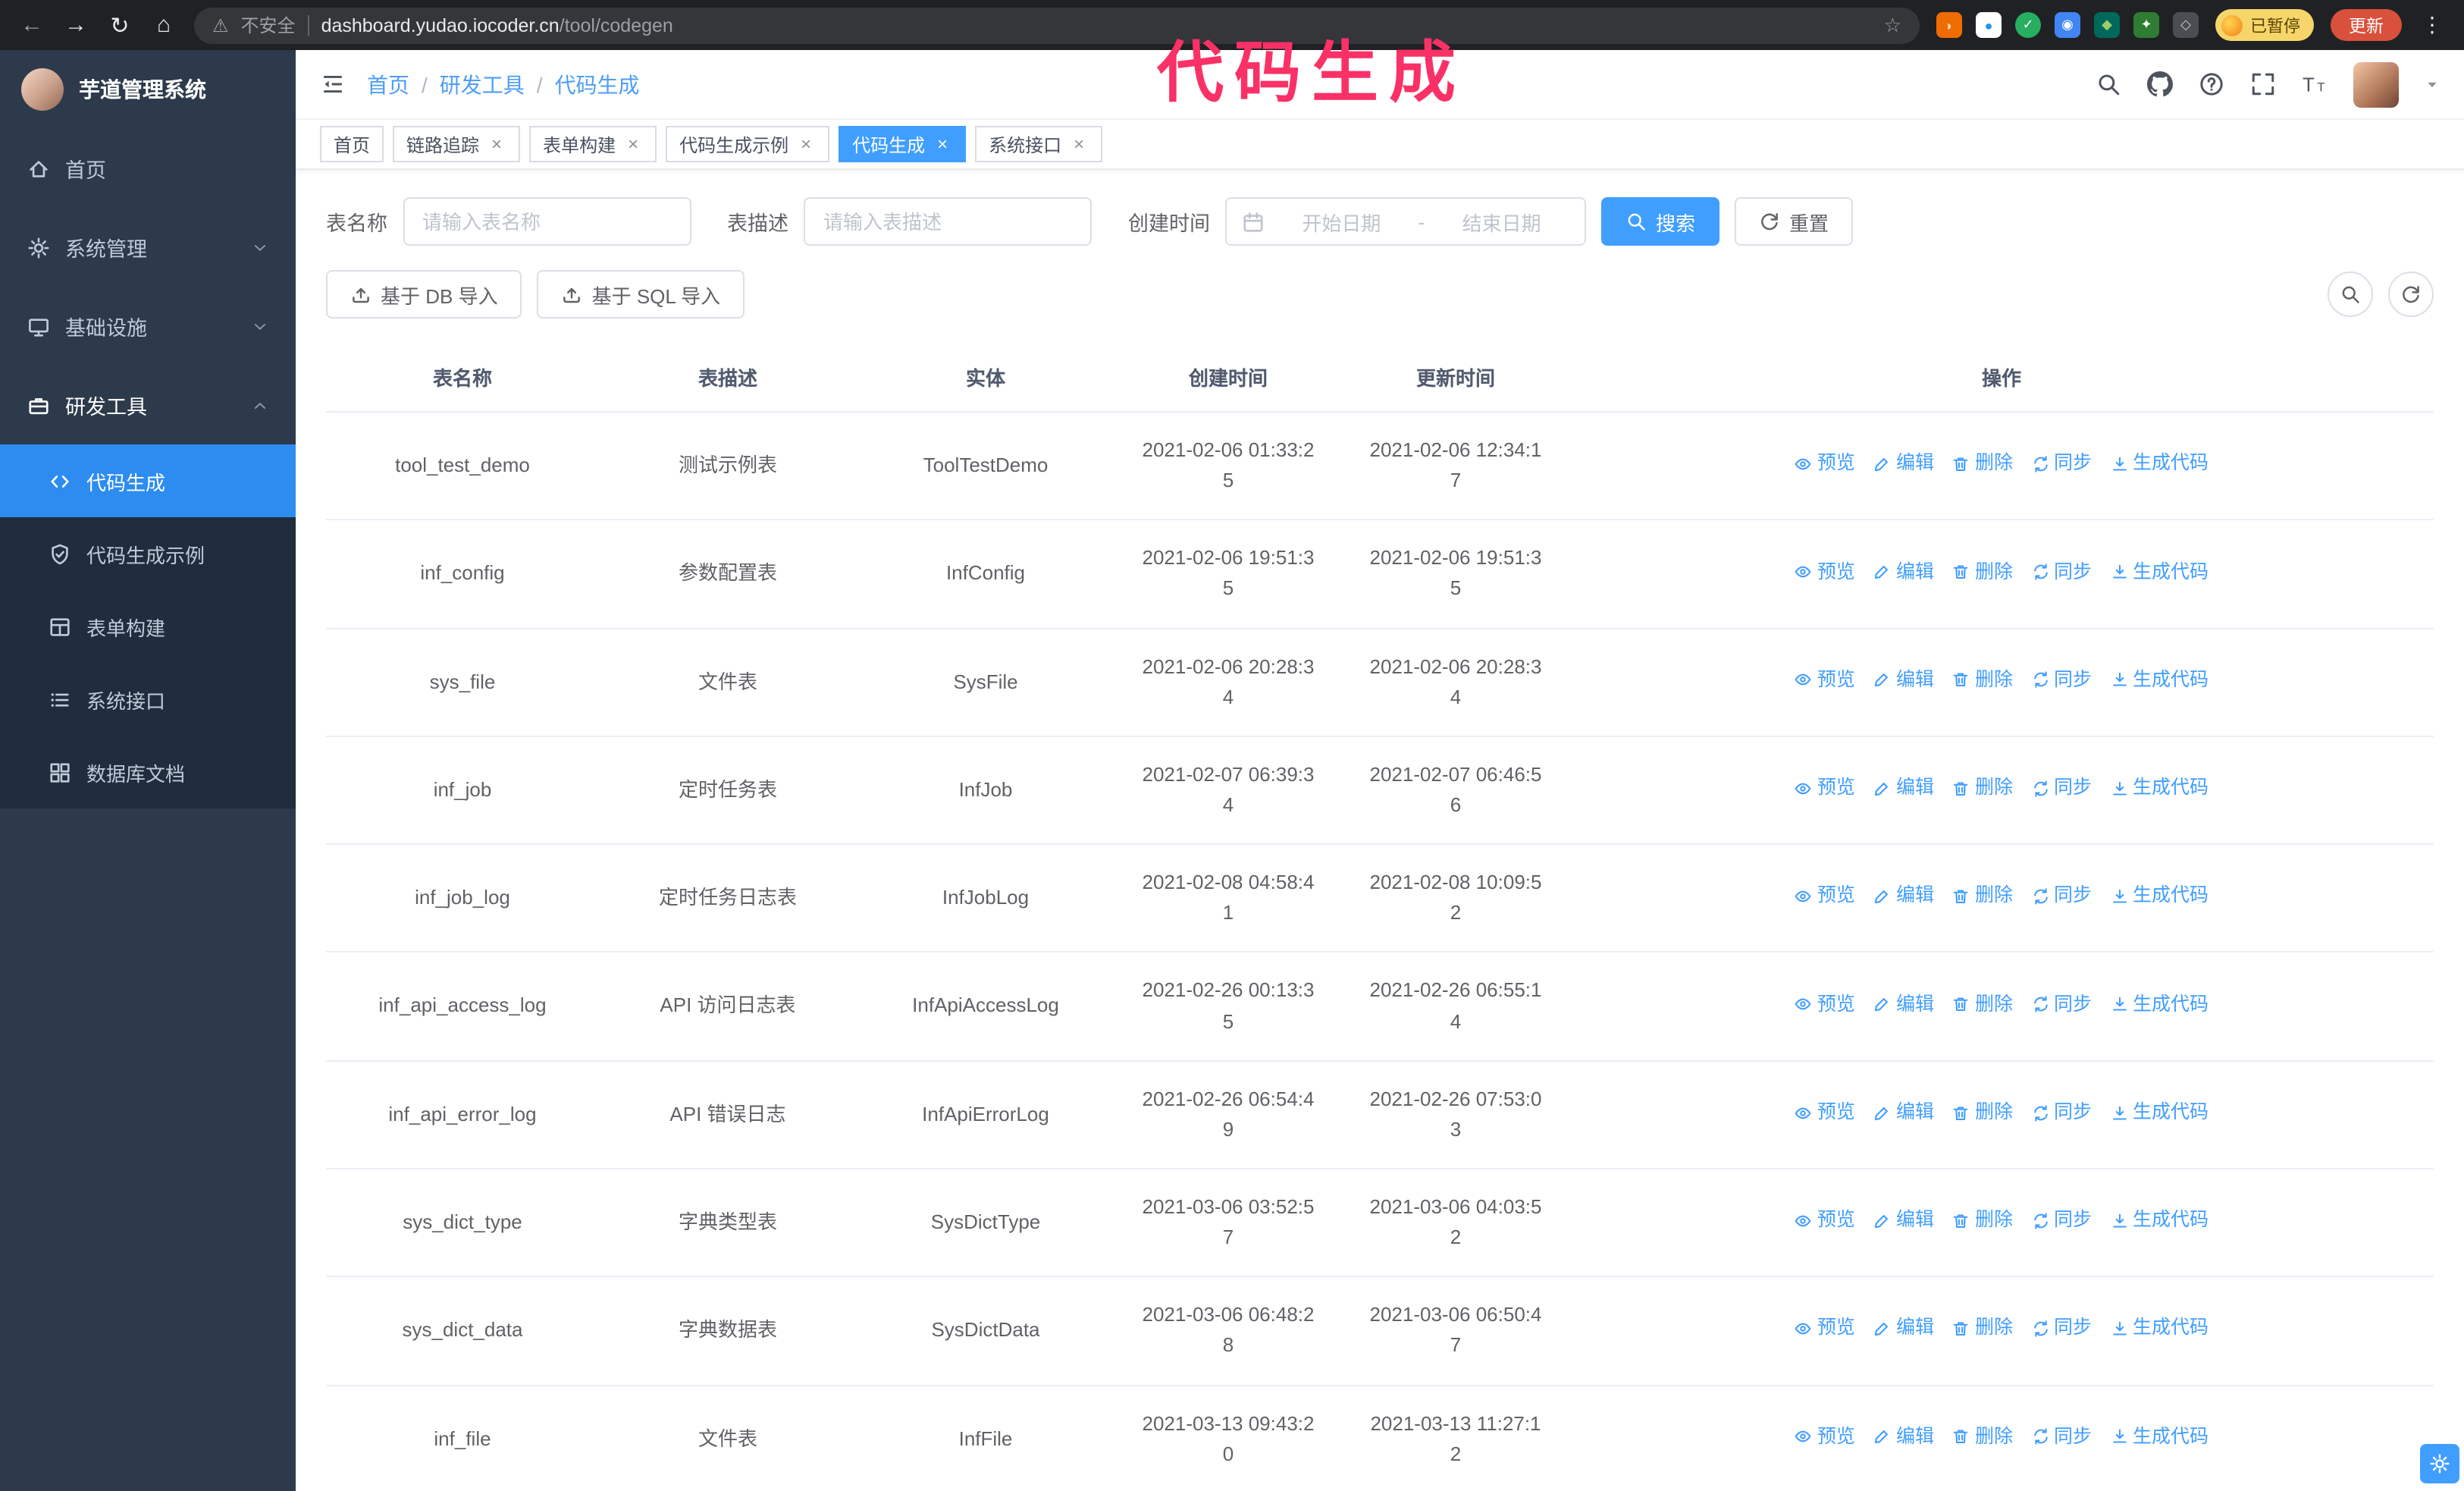  I want to click on ext-contacts-icon: ◉, so click(2067, 25).